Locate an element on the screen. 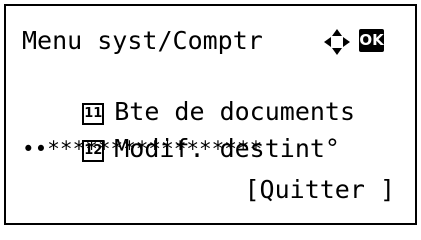 Image resolution: width=421 pixels, height=240 pixels. four-way-arrows-icon is located at coordinates (337, 42).